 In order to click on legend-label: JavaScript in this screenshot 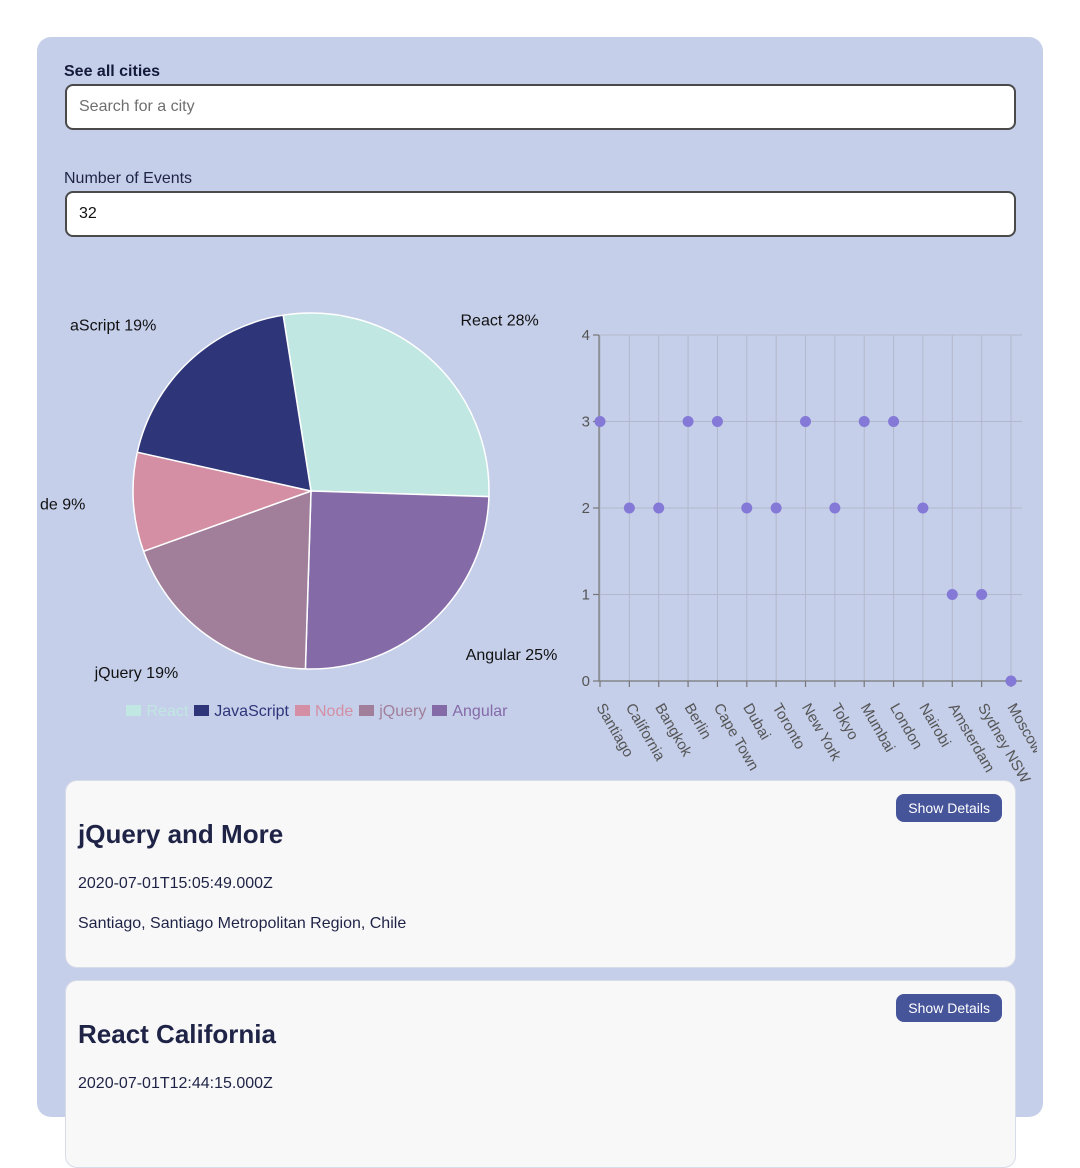, I will do `click(251, 711)`.